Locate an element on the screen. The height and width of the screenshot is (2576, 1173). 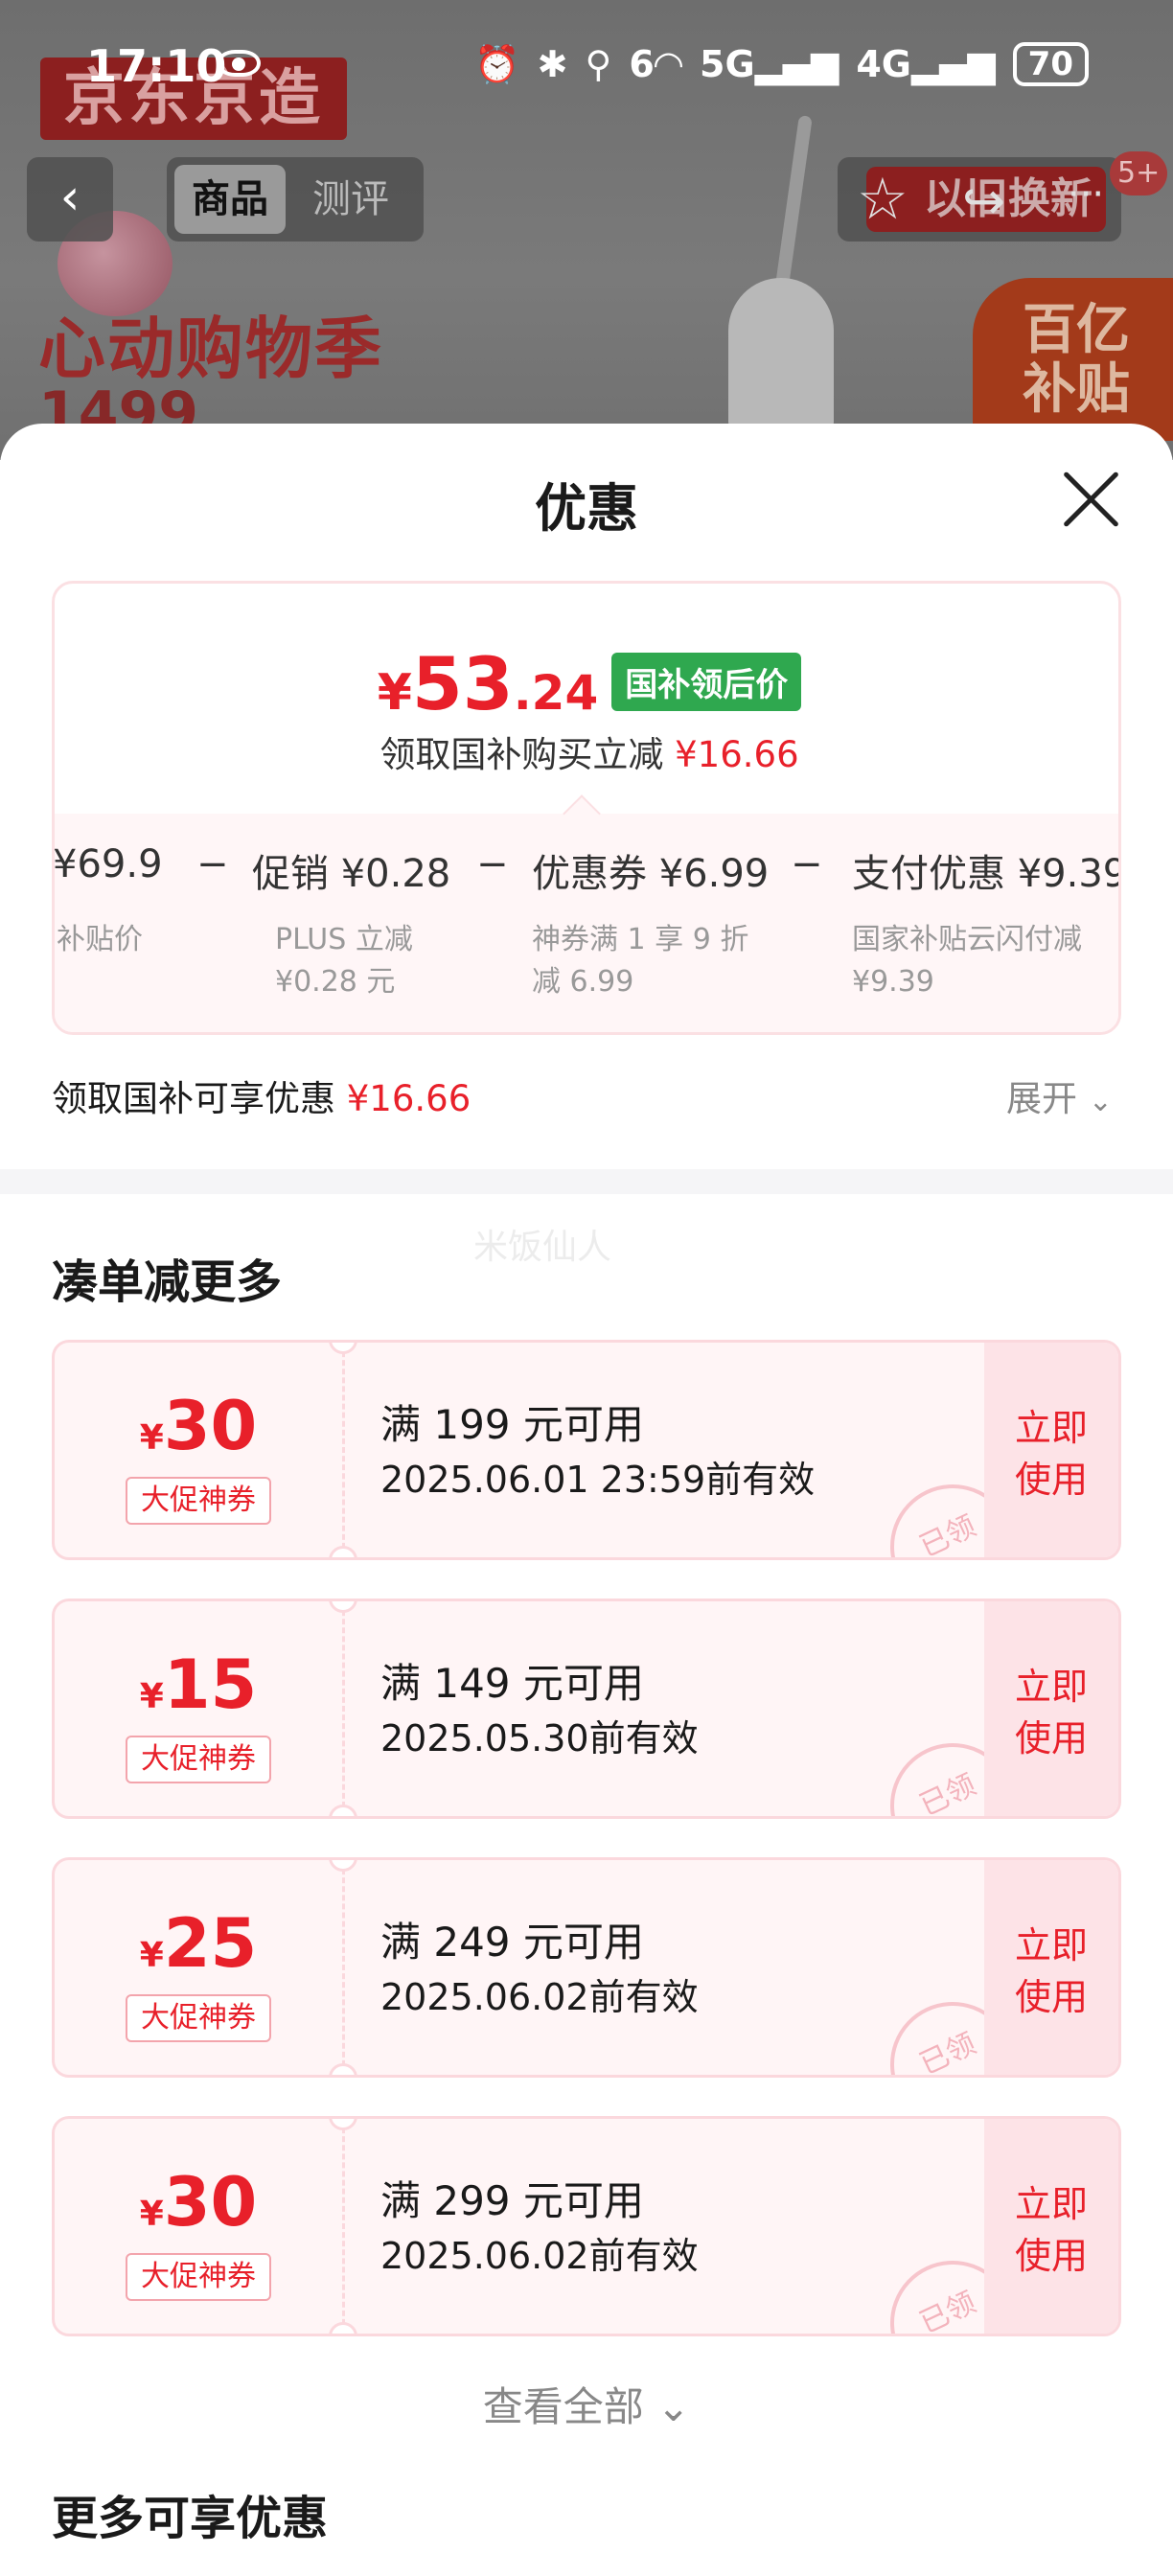
coupon-validity: 2025.06.01 23:59前有效 is located at coordinates (598, 1480).